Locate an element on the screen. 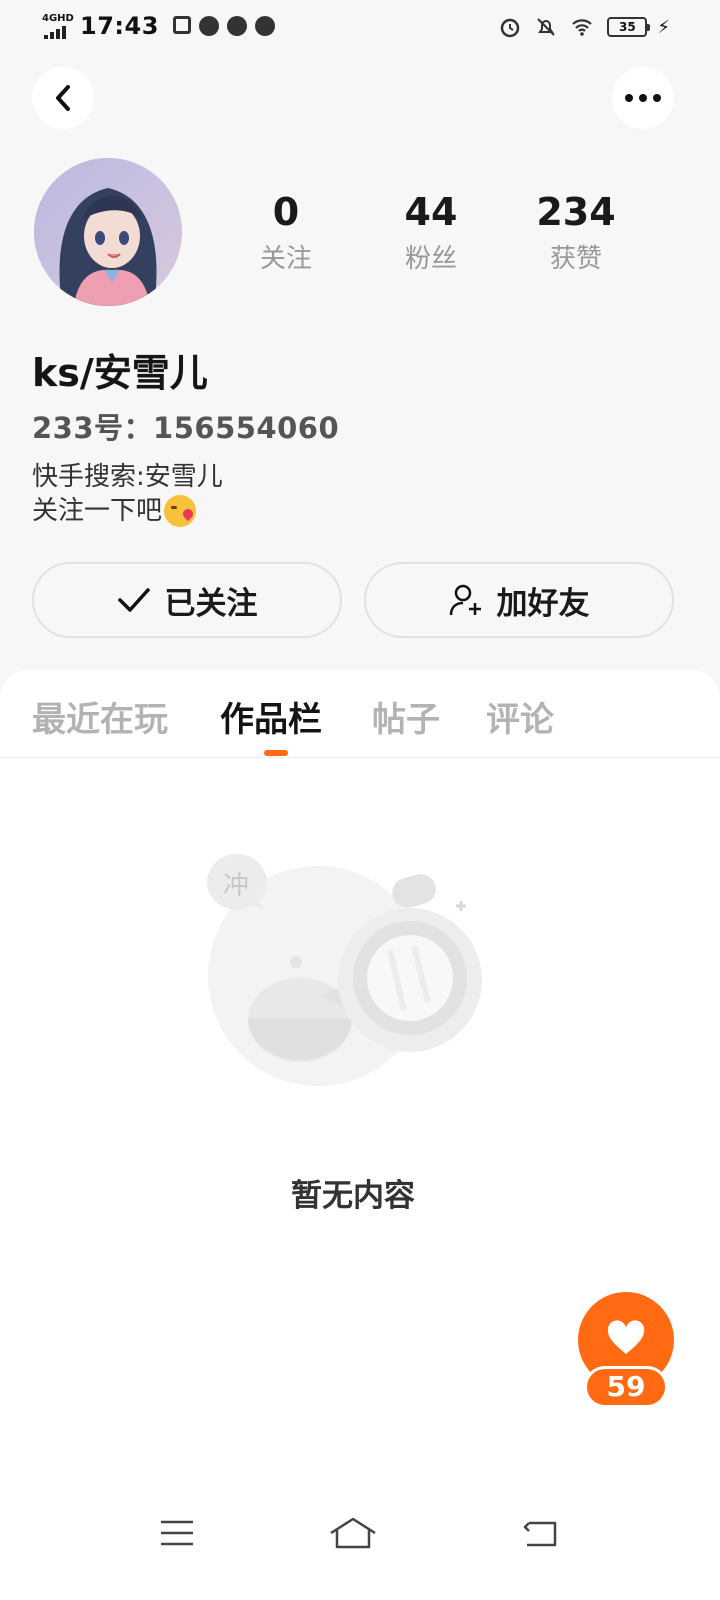  back-icon is located at coordinates (540, 1534).